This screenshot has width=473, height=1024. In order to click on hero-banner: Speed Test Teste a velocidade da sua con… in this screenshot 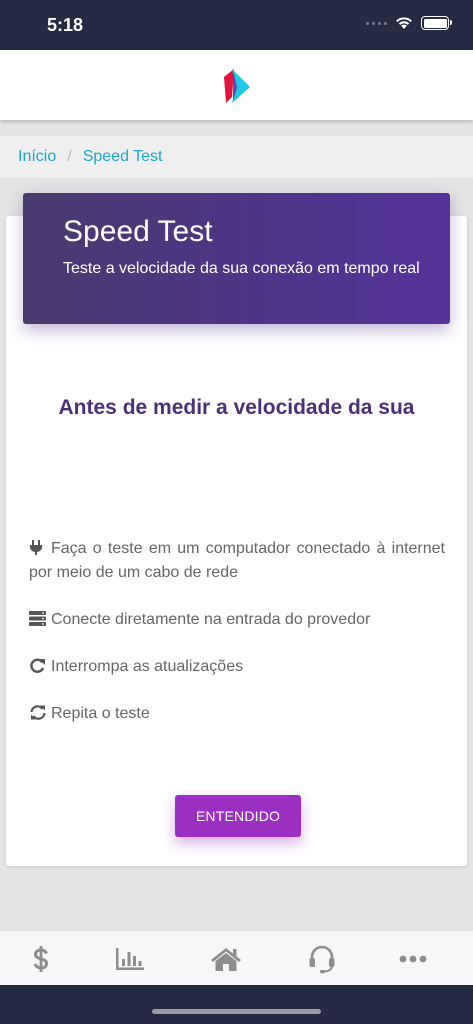, I will do `click(236, 258)`.